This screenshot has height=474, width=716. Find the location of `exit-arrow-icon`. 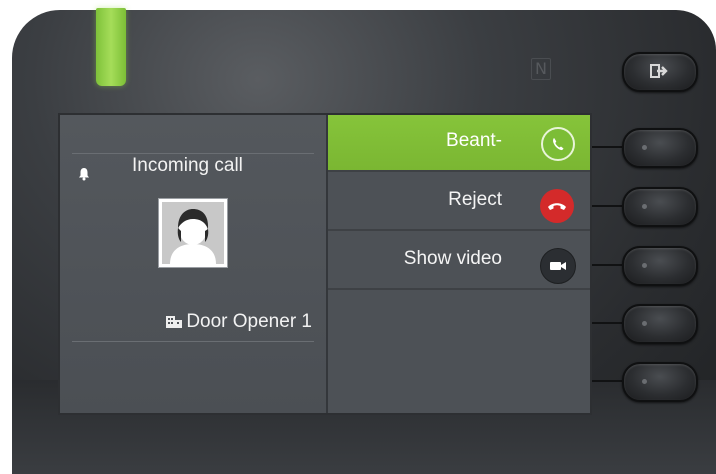

exit-arrow-icon is located at coordinates (659, 71).